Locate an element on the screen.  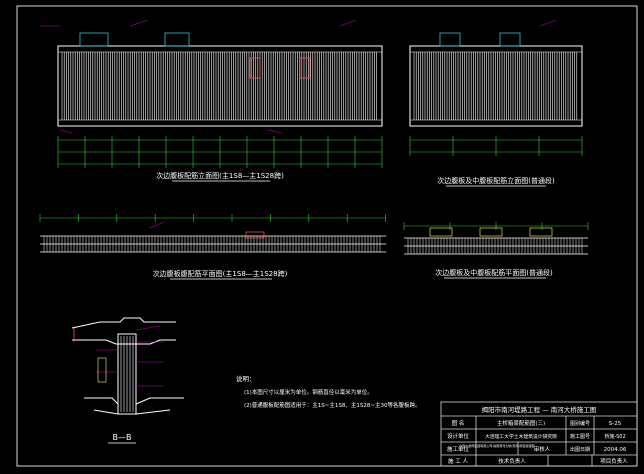
notes-heading: 说明： is located at coordinates (246, 378).